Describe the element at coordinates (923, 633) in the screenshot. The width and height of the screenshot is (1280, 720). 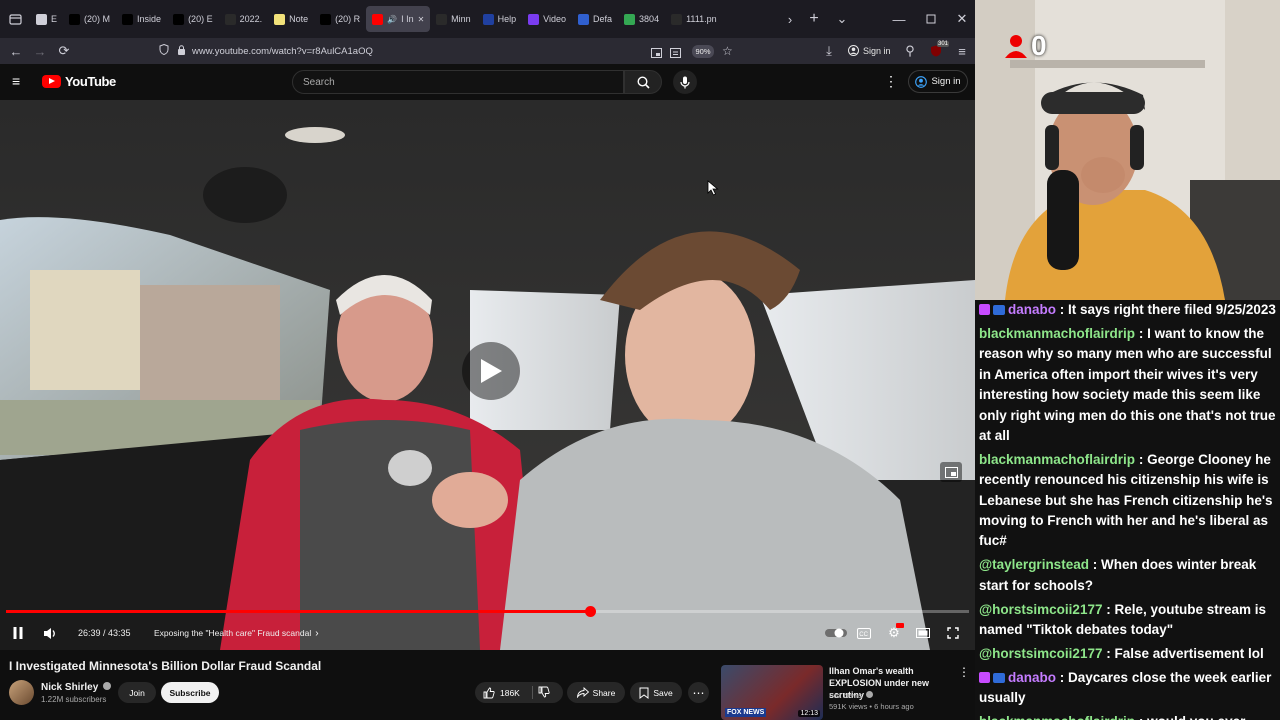
I see `theater-mode-button` at that location.